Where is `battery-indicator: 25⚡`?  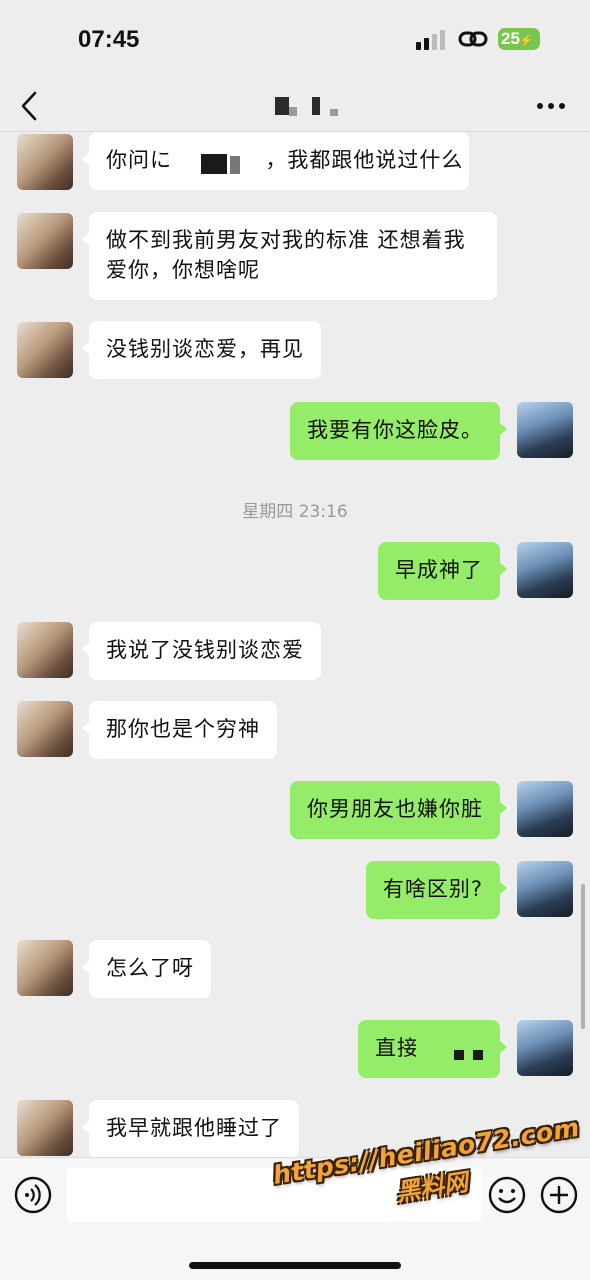
battery-indicator: 25⚡ is located at coordinates (519, 39).